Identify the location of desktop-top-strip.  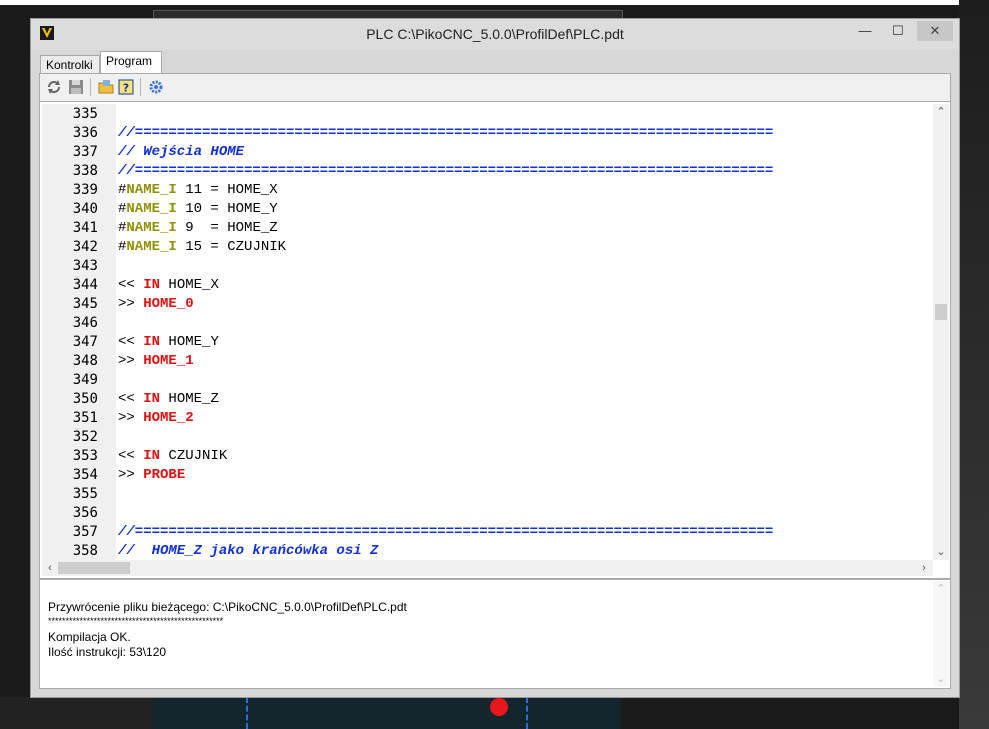
(494, 2).